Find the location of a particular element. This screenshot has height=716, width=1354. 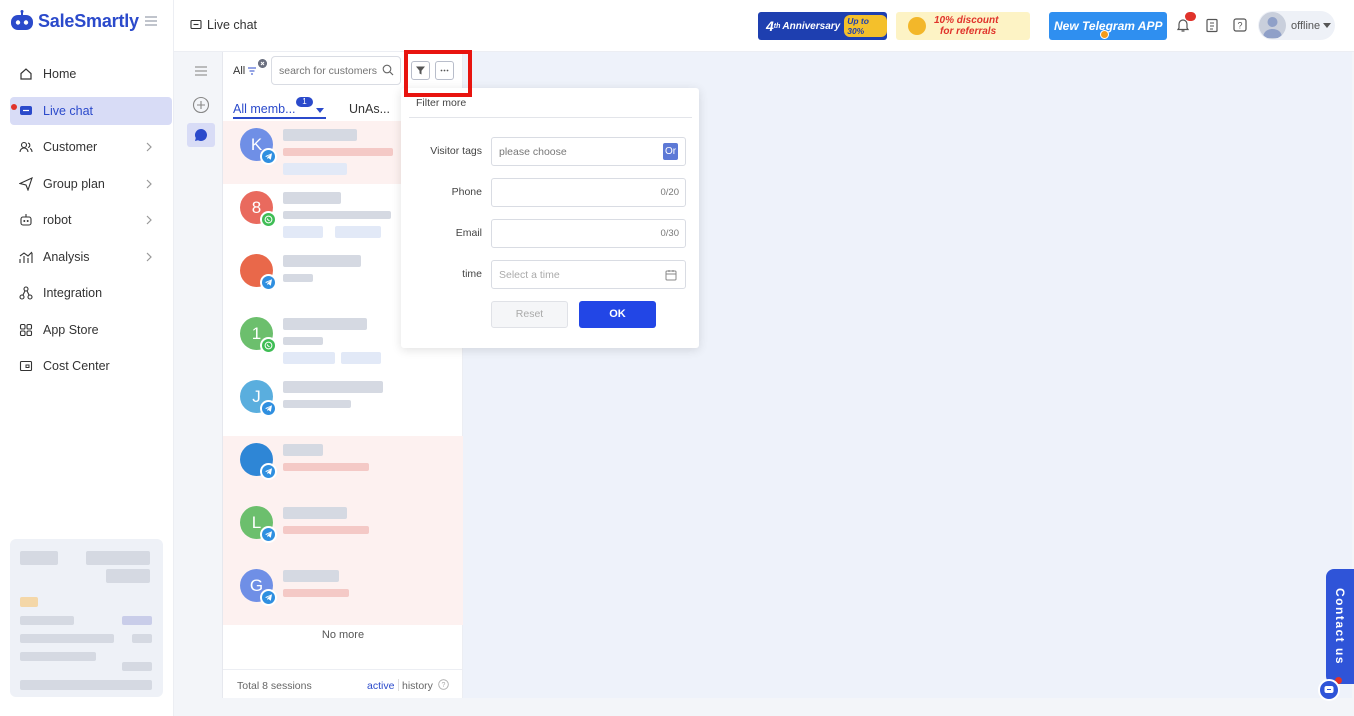

contact-us-tab: Contact us is located at coordinates (1340, 626).